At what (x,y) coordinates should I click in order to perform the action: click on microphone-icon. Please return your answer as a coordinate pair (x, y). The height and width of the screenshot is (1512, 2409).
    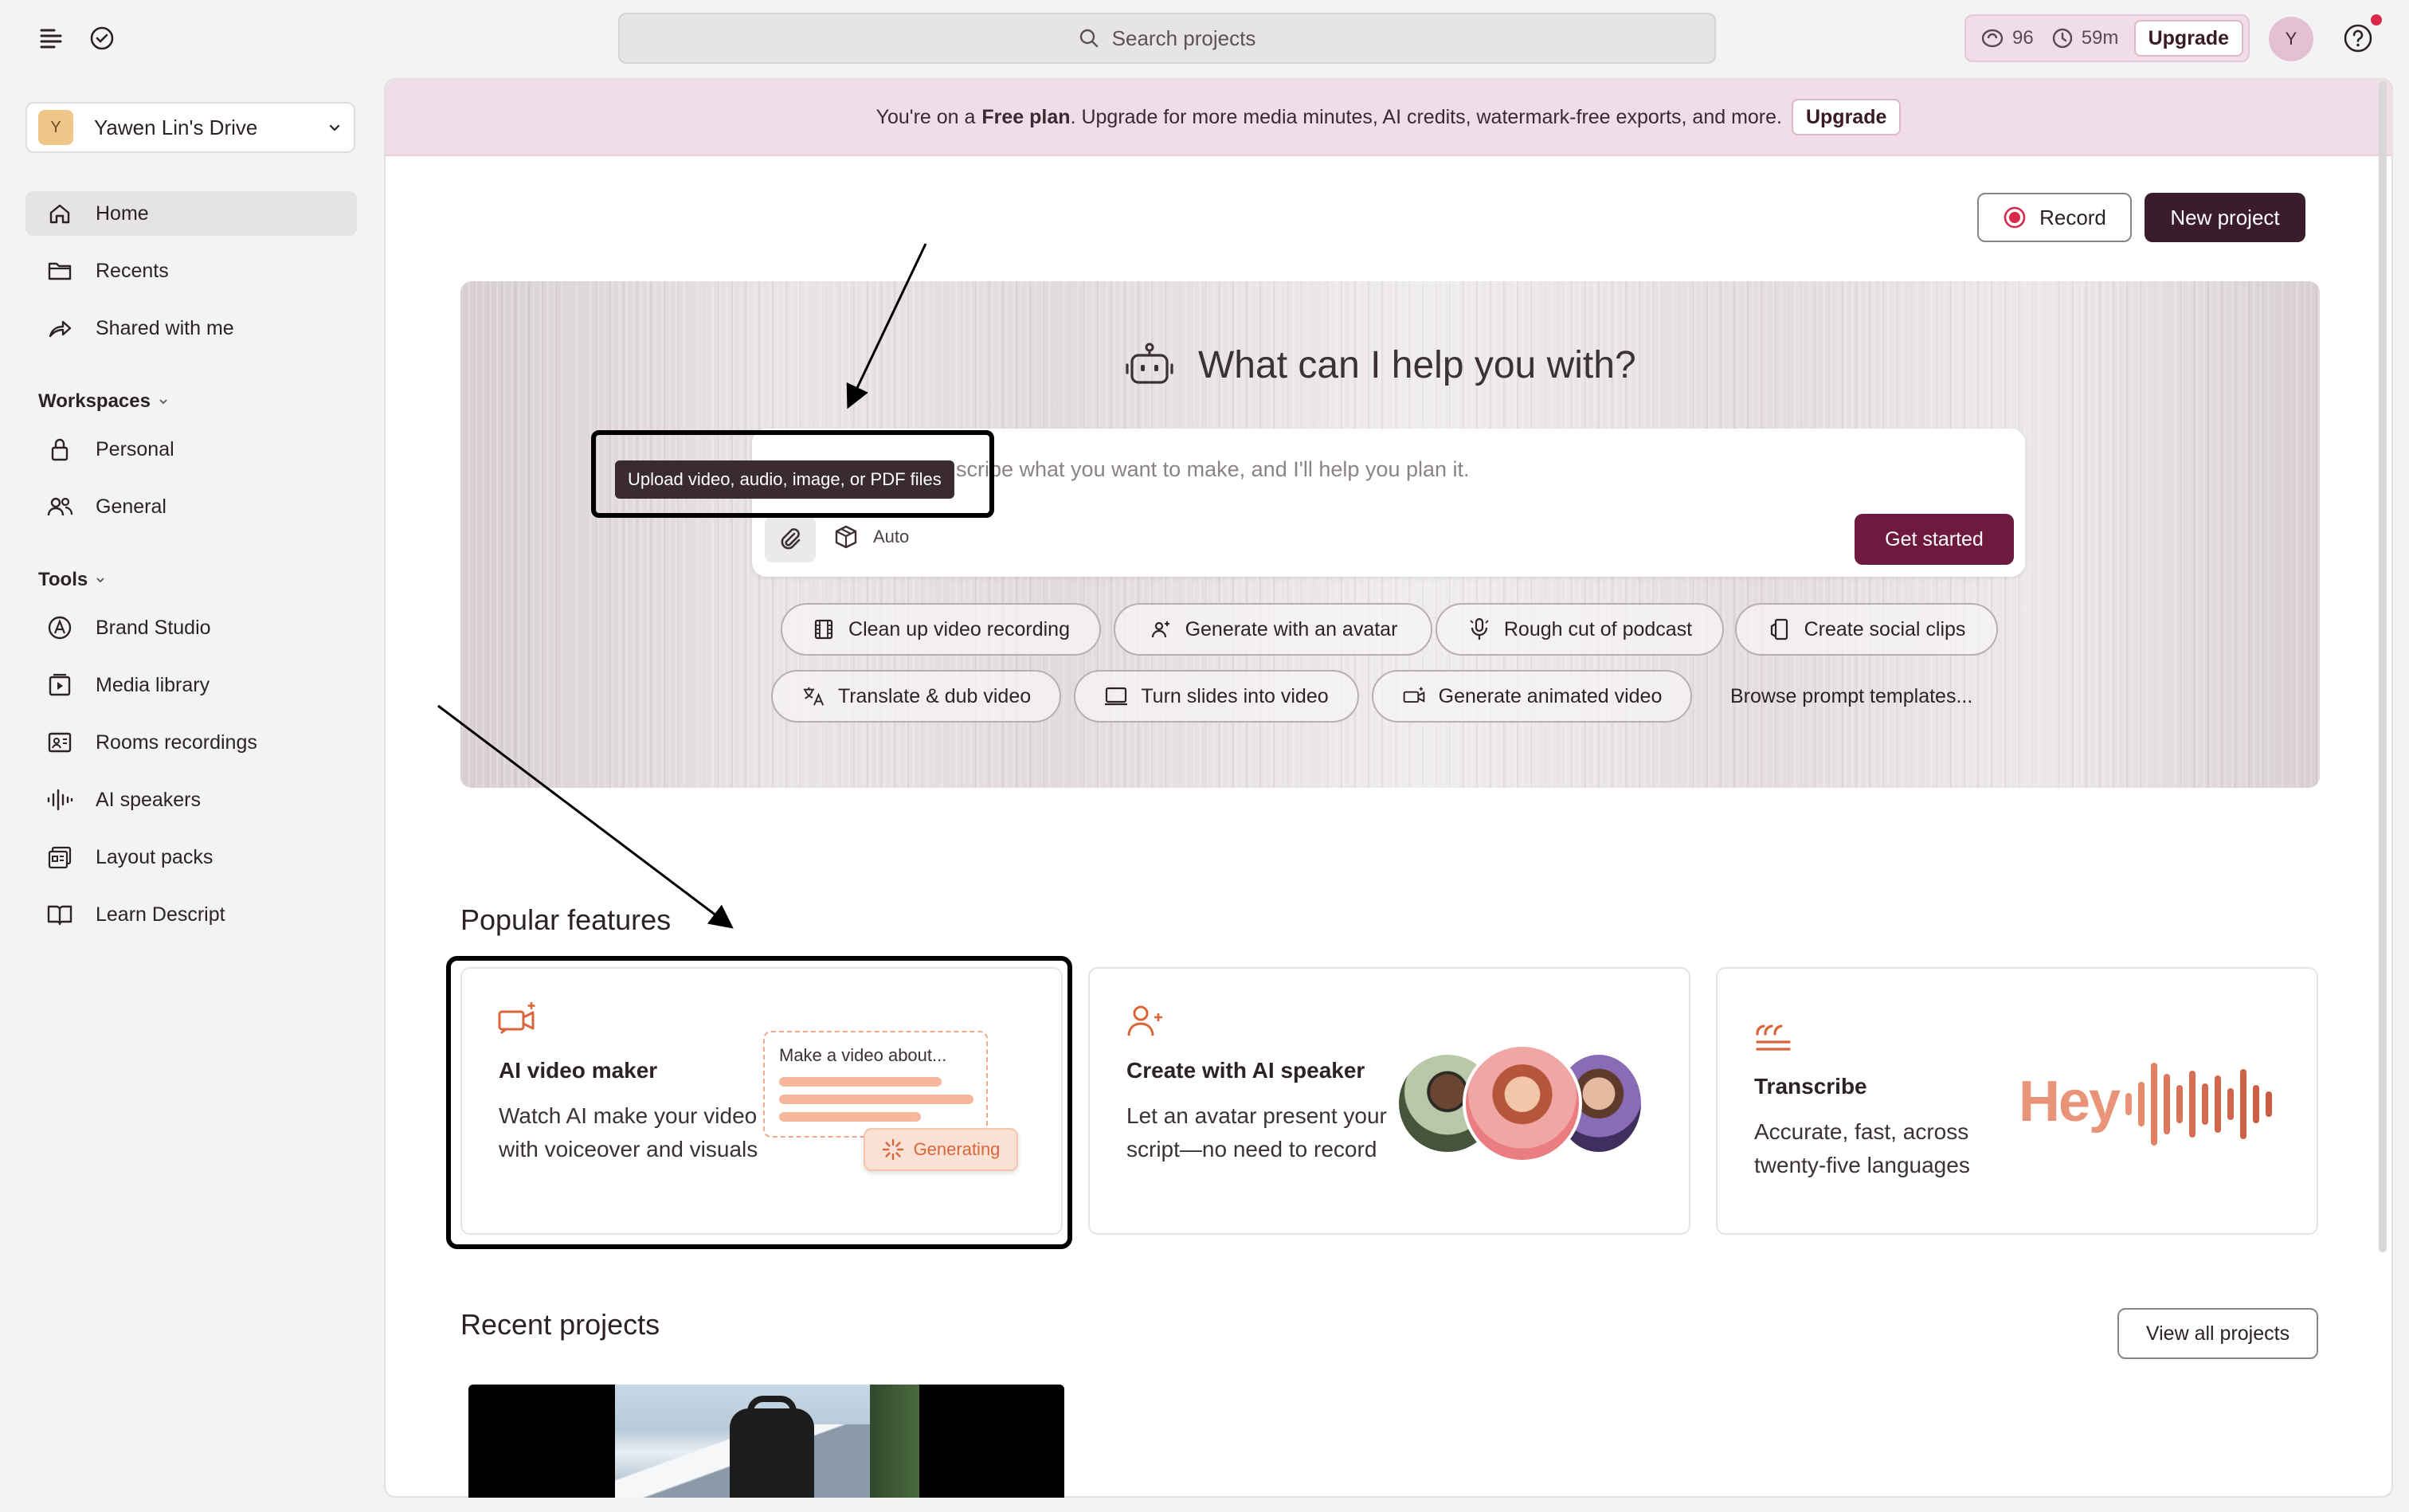
    Looking at the image, I should click on (1479, 629).